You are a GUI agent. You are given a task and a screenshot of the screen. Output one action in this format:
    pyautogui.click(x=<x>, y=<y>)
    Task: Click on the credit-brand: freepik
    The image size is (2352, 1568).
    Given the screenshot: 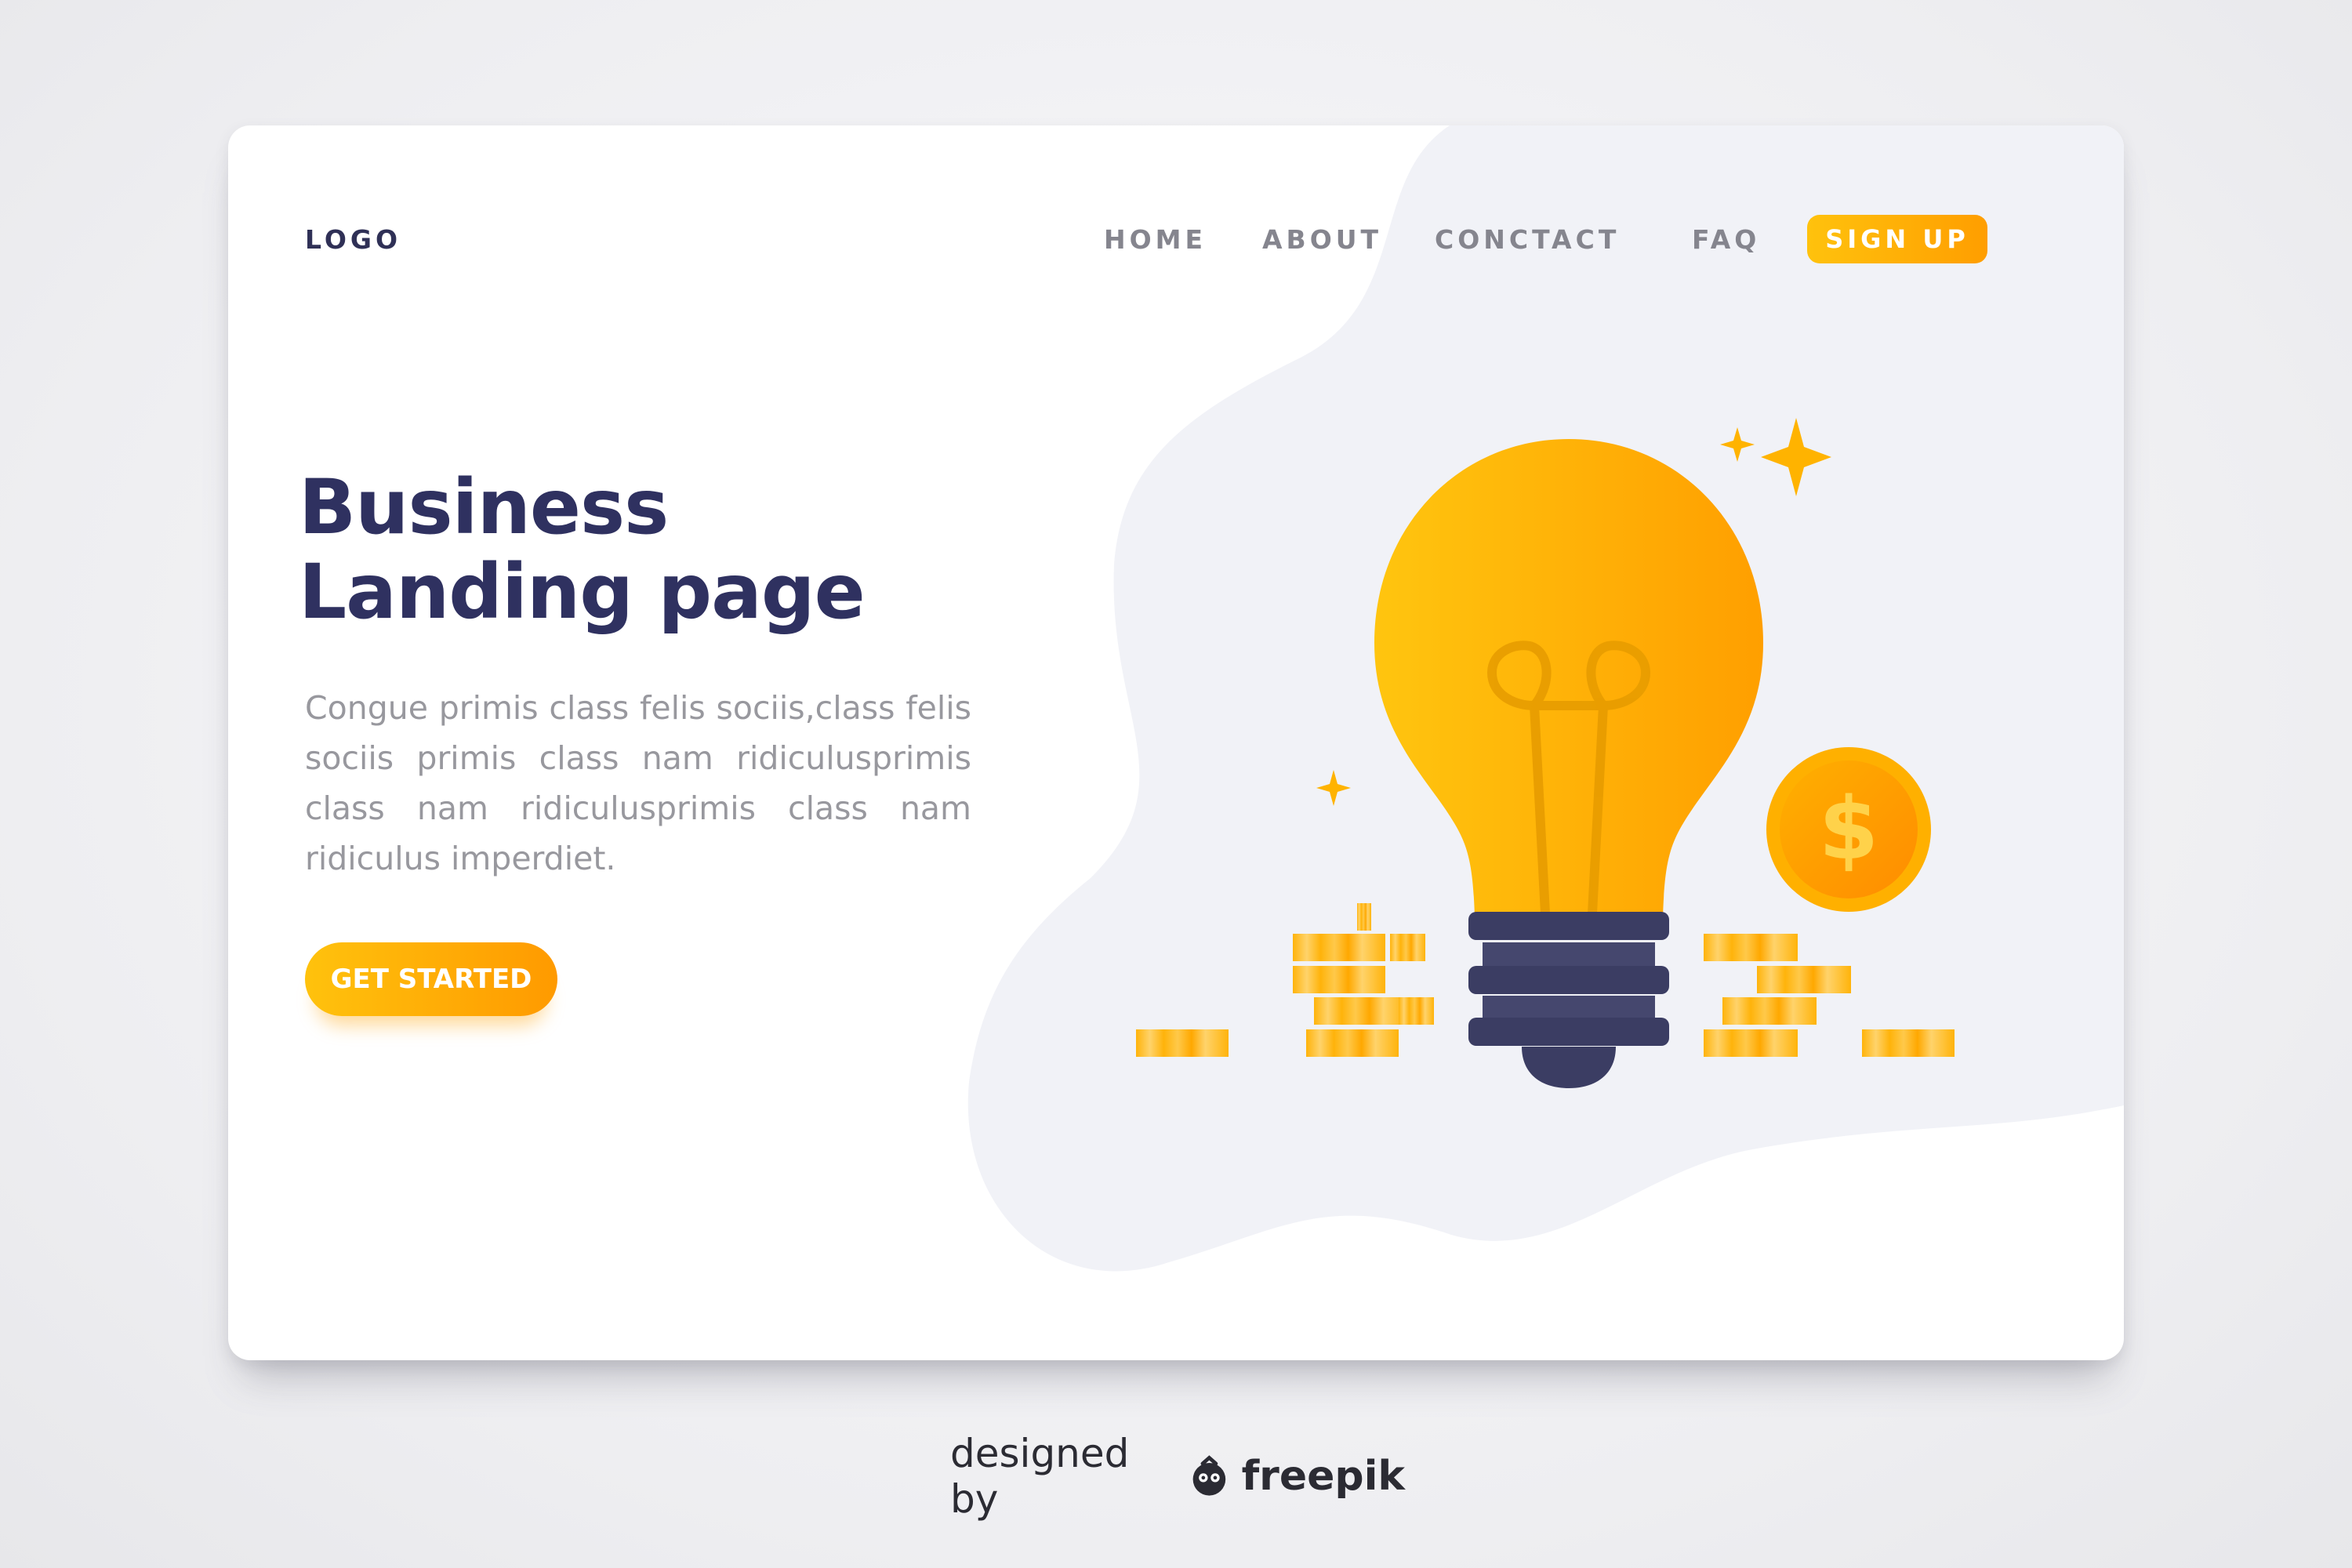 What is the action you would take?
    pyautogui.click(x=1323, y=1476)
    